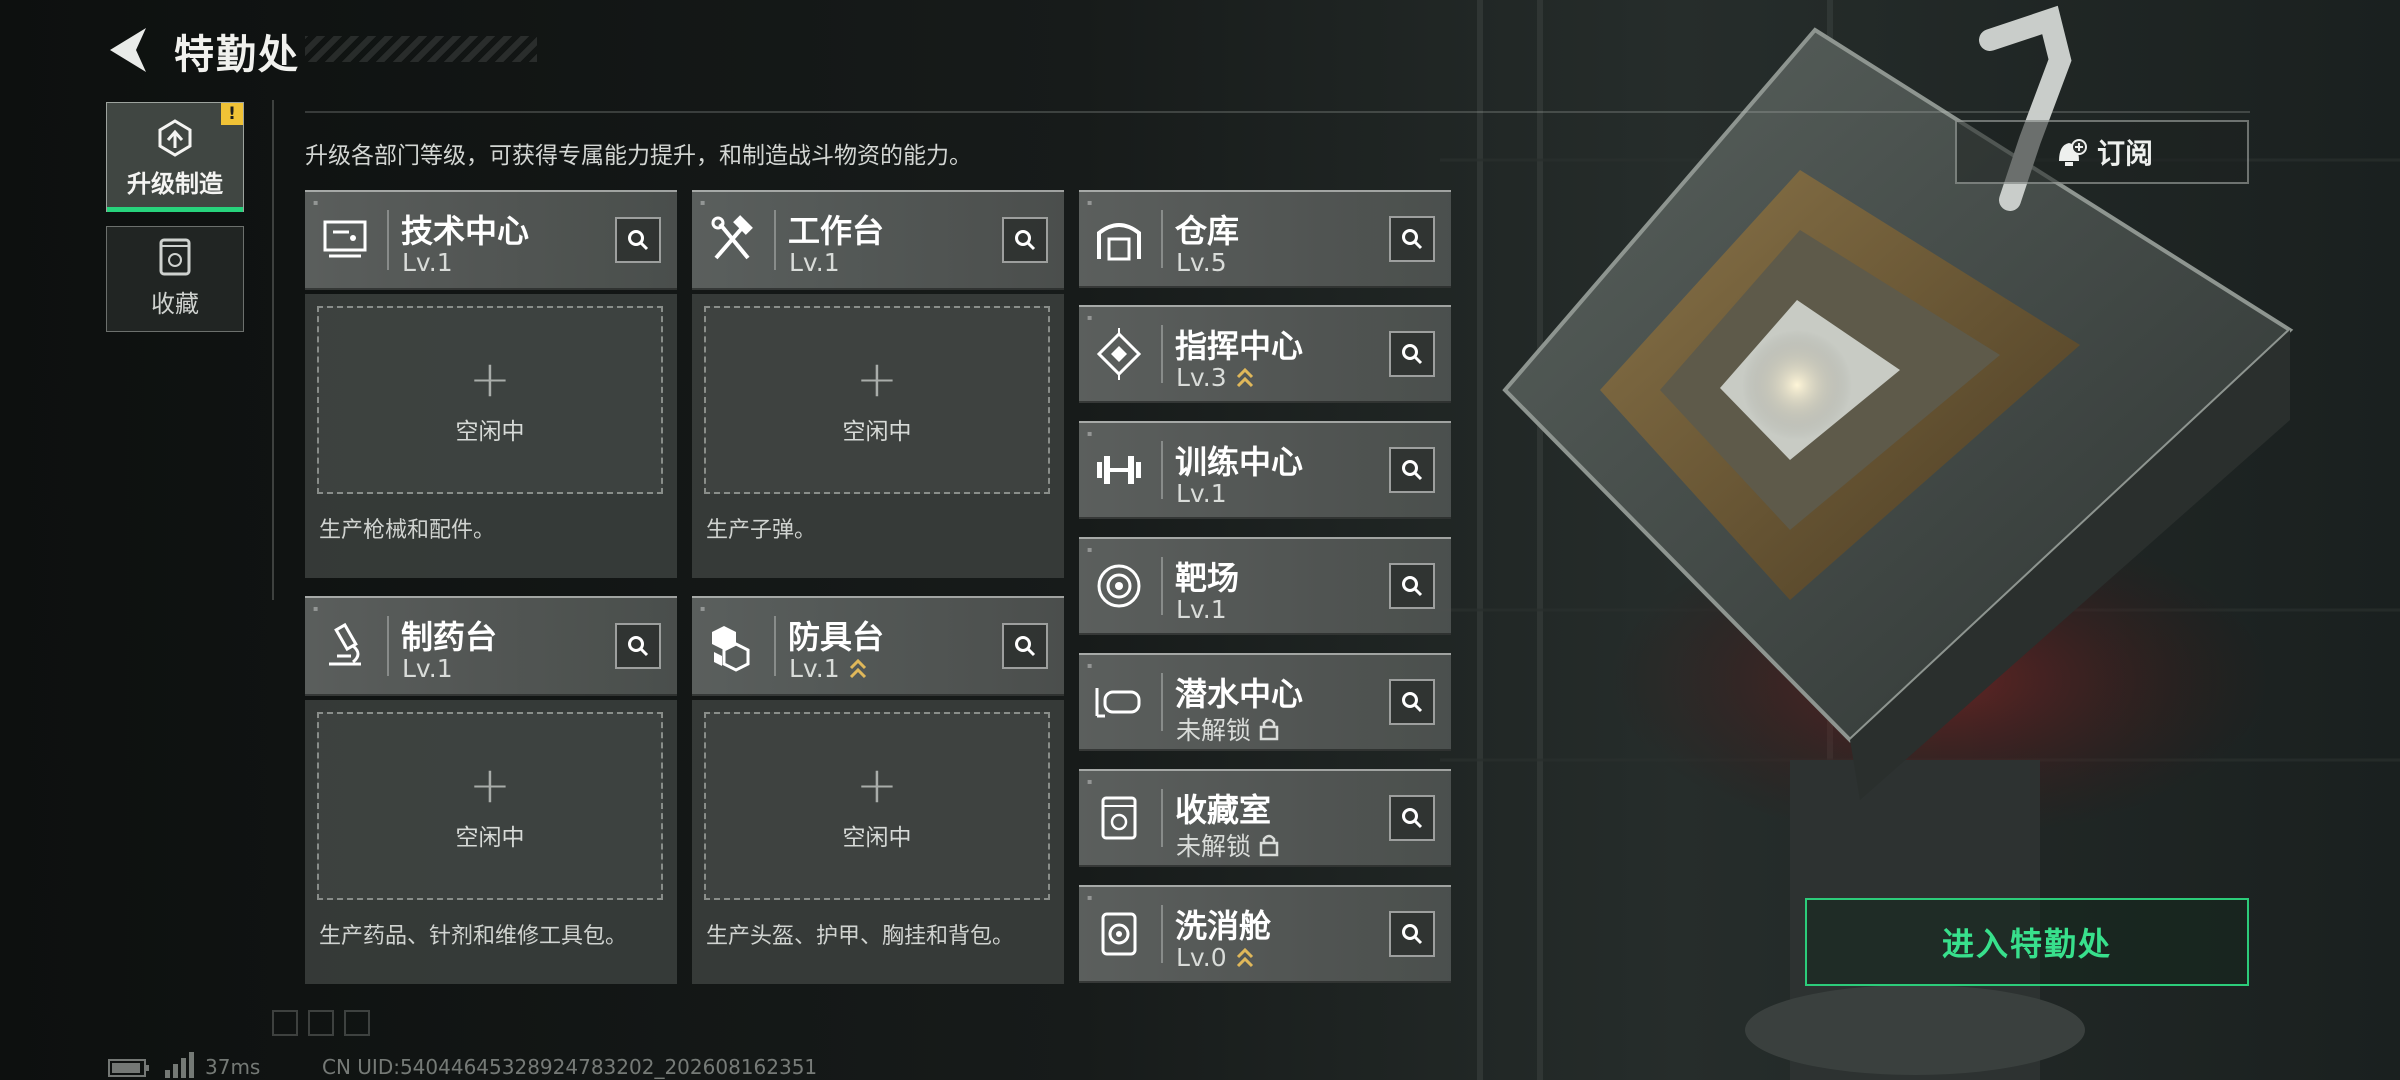 The height and width of the screenshot is (1080, 2400). I want to click on tab-collection: 收藏, so click(175, 279).